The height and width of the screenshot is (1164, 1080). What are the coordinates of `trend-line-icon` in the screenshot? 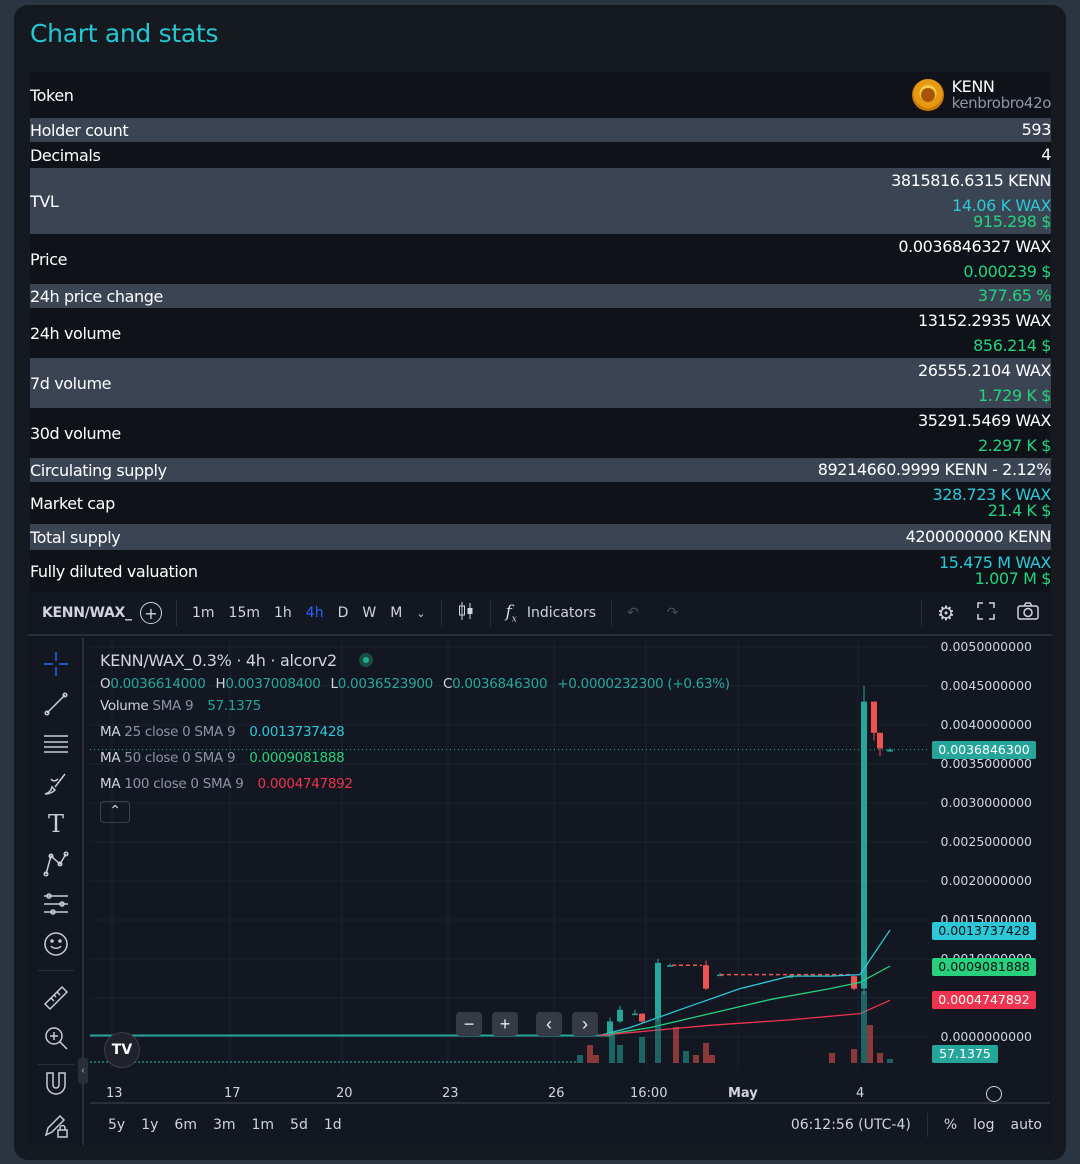 It's located at (56, 704).